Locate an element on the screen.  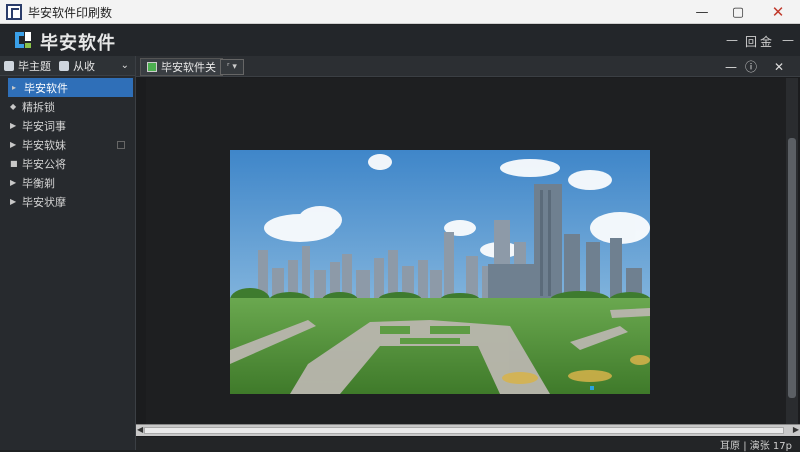
panel-minimize-button: — is located at coordinates (731, 66).